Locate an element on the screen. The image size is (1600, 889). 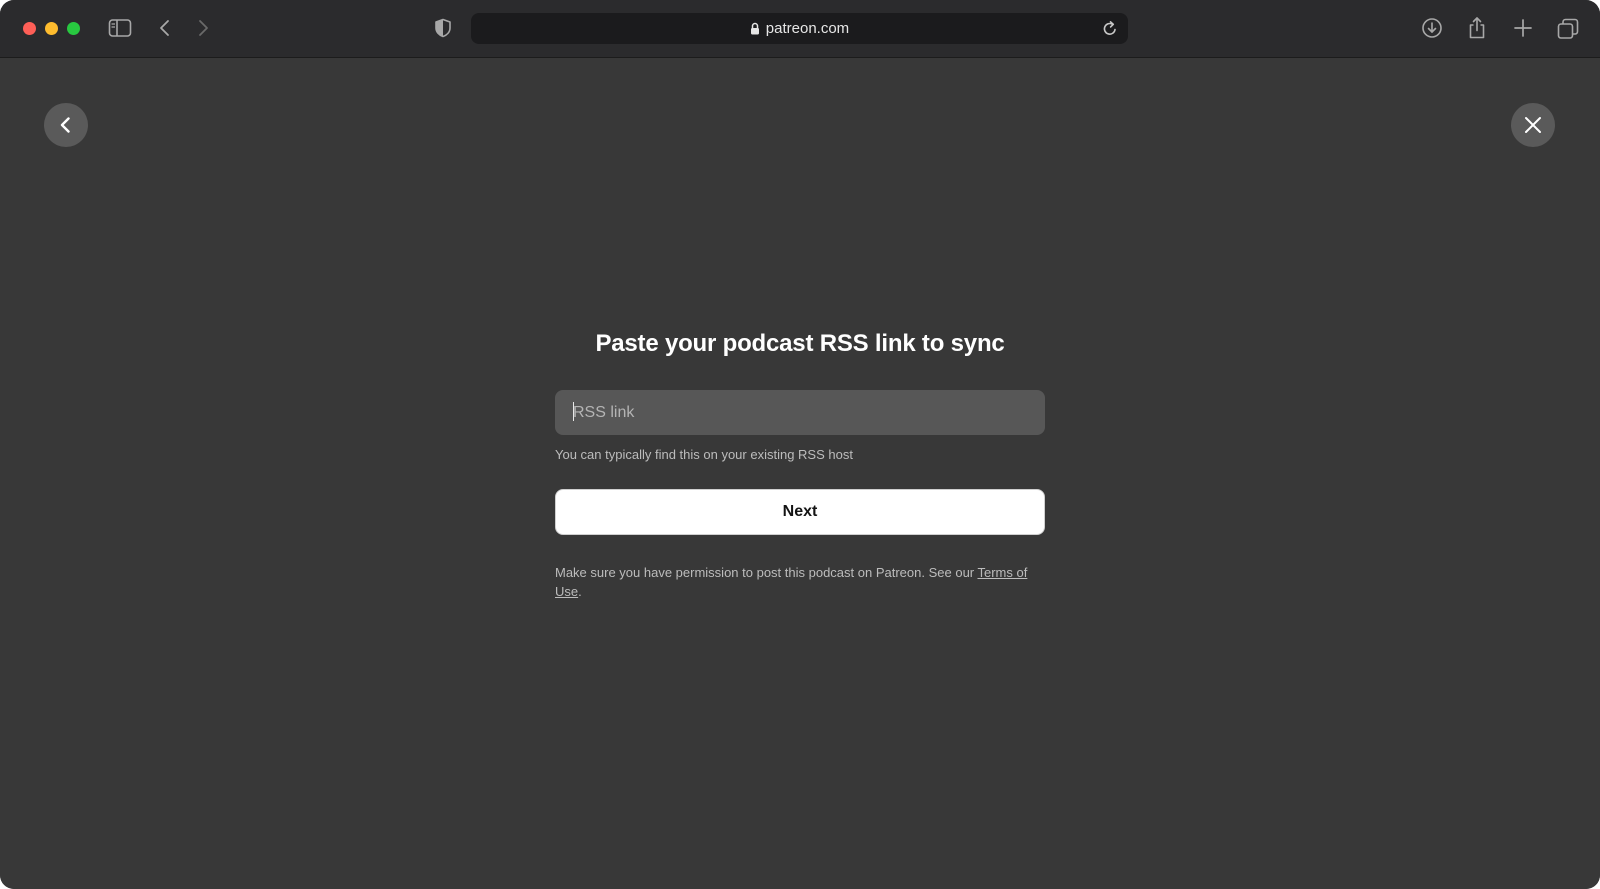
address-bar: patreon.com is located at coordinates (799, 28).